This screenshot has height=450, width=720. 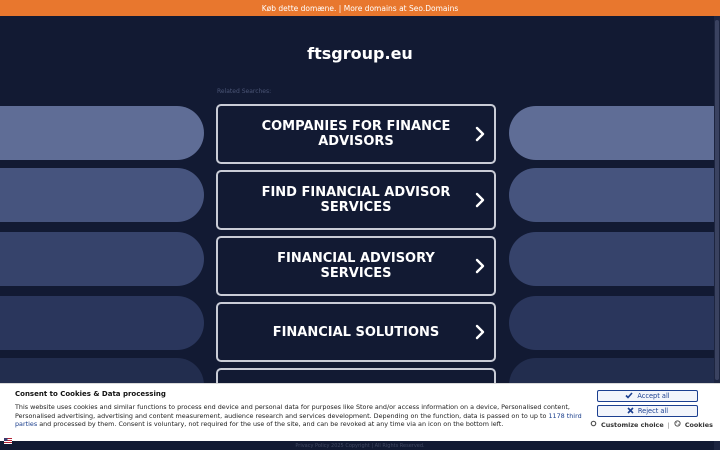 I want to click on customize-choice-link: Customize choice, so click(x=632, y=425).